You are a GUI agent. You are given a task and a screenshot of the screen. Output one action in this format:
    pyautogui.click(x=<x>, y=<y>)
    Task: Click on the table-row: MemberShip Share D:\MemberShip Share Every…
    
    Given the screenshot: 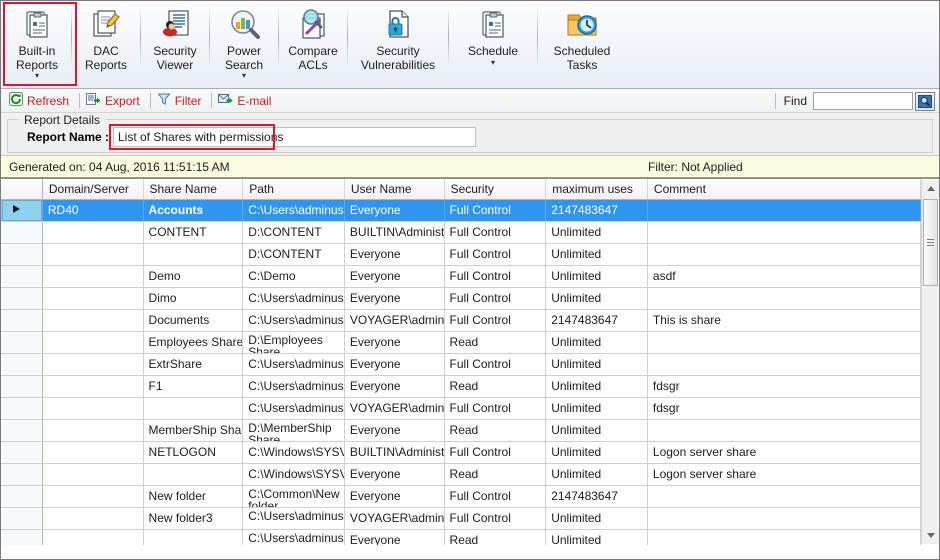 What is the action you would take?
    pyautogui.click(x=461, y=431)
    